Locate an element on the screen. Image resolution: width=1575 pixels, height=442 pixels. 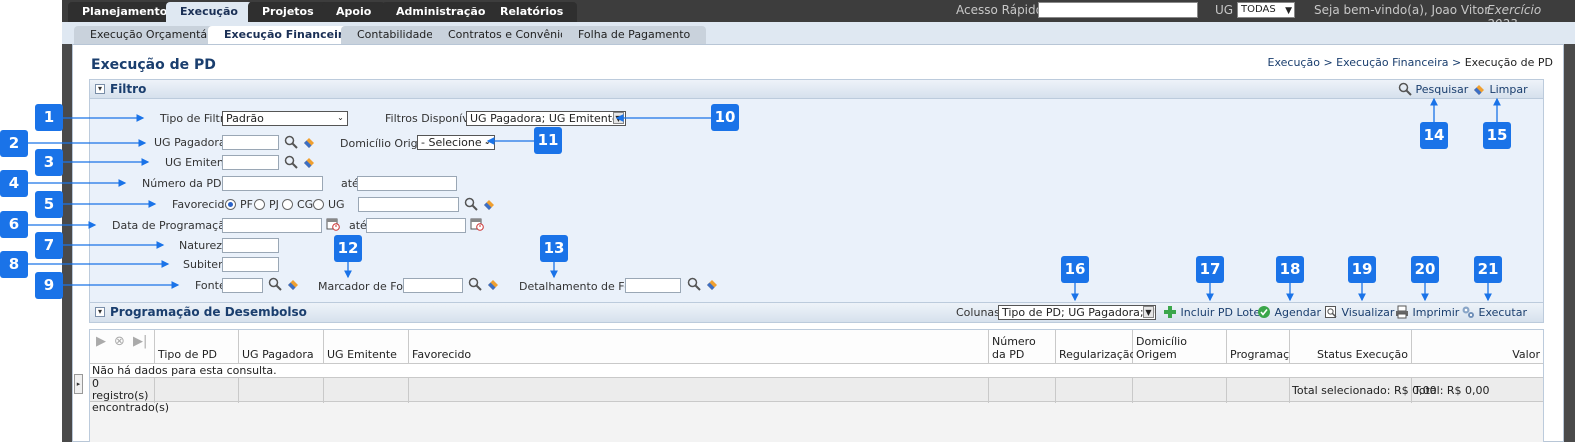
grid-controls-header: ▶ ⊗ ▶| is located at coordinates (122, 346).